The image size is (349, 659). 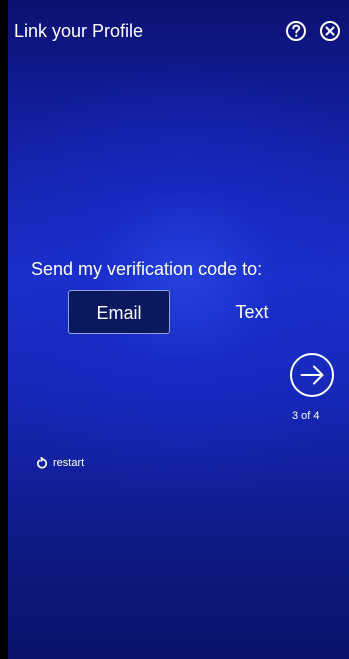 I want to click on help-button, so click(x=296, y=31).